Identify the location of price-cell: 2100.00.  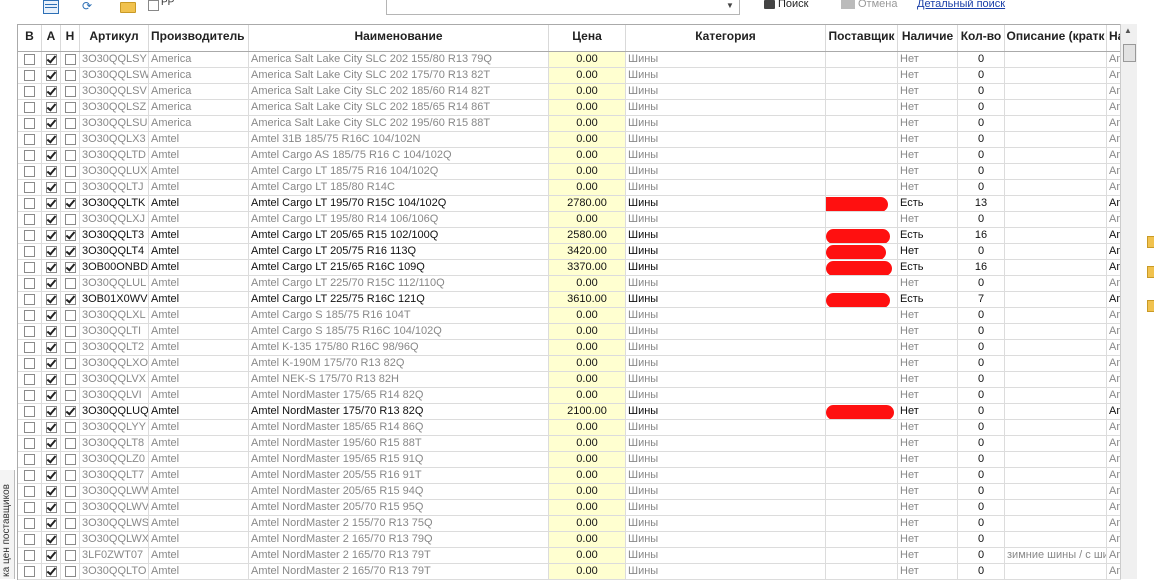
(587, 411).